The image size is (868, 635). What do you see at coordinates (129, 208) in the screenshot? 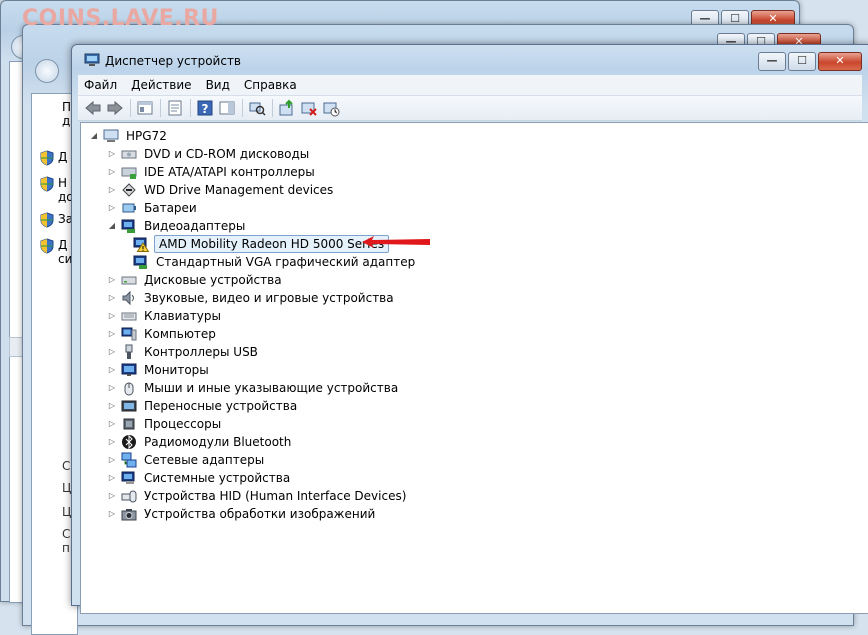
I see `battery-icon` at bounding box center [129, 208].